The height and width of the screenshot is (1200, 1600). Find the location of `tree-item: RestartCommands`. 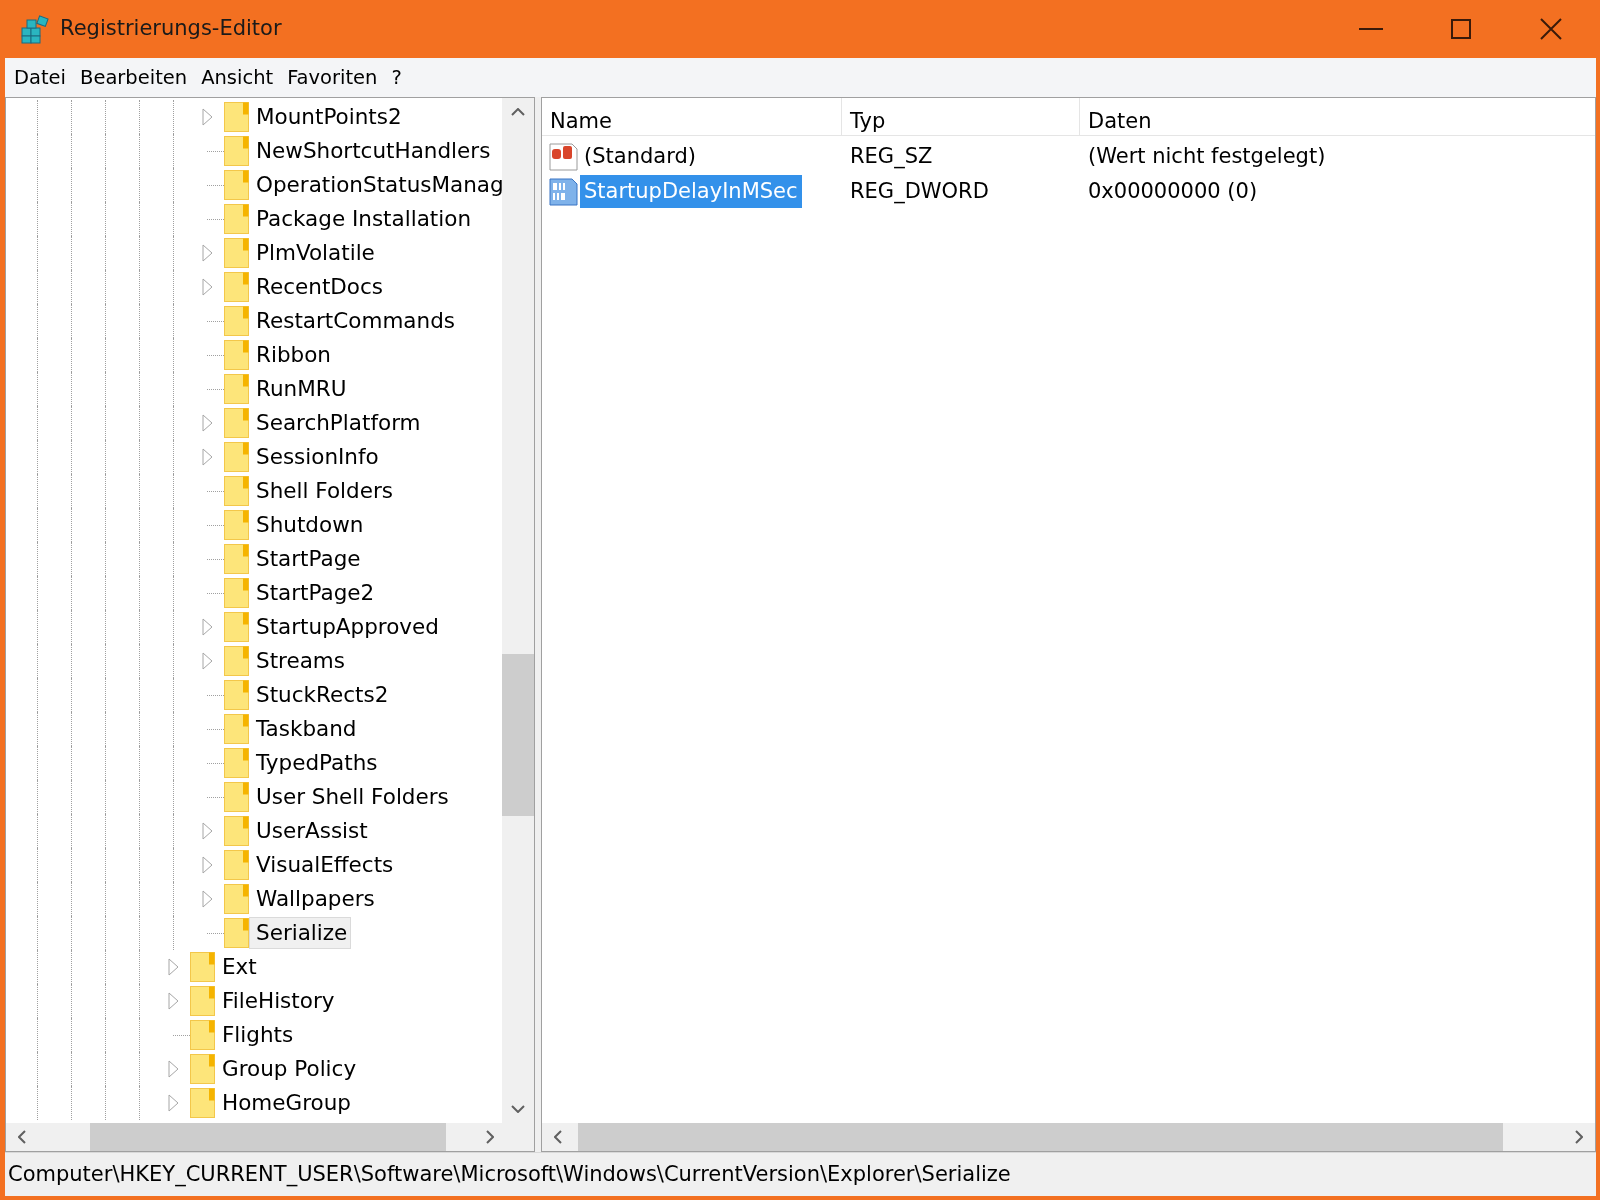

tree-item: RestartCommands is located at coordinates (354, 321).